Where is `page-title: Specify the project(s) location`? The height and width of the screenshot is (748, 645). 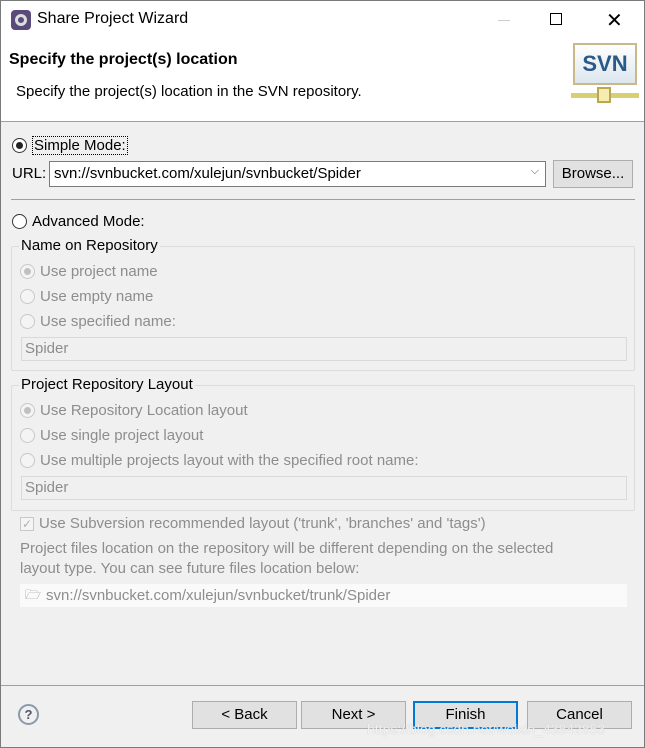
page-title: Specify the project(s) location is located at coordinates (123, 59).